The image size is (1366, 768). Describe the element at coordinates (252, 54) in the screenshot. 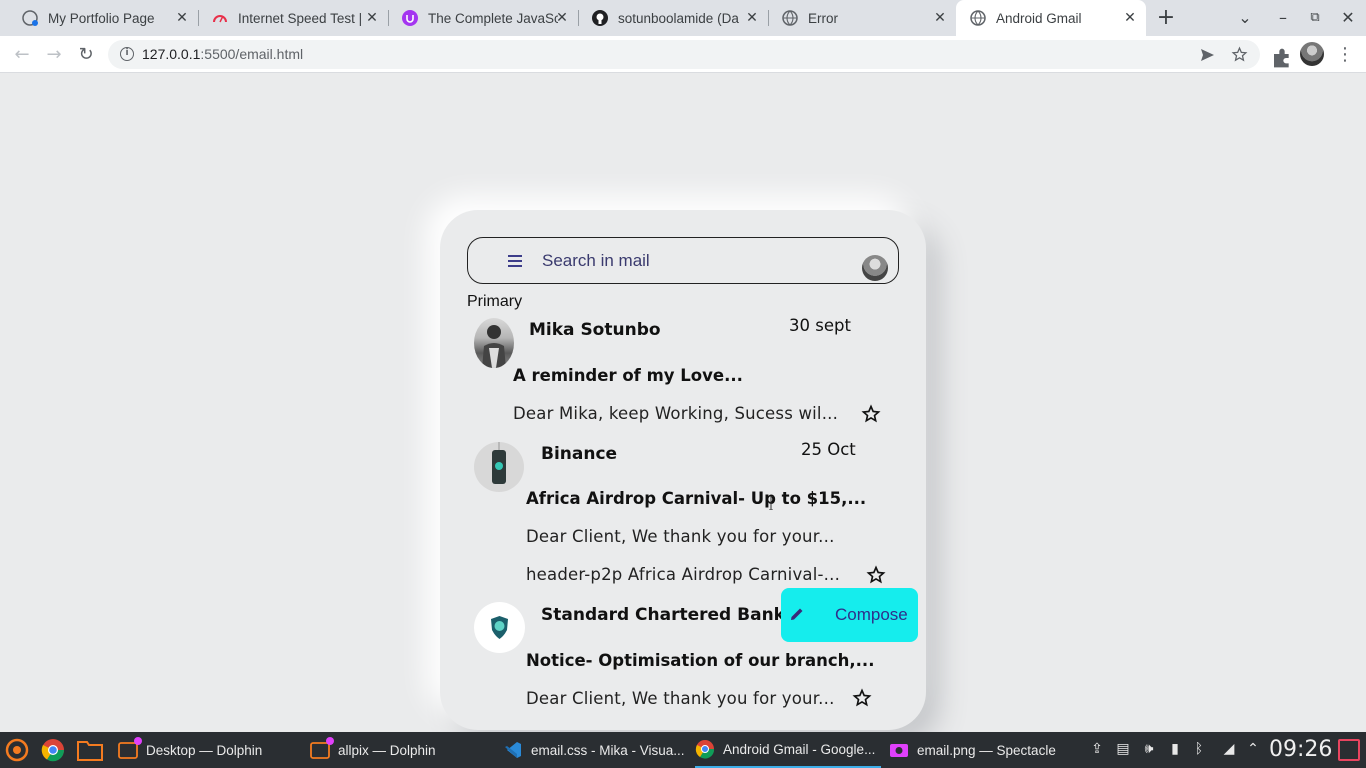

I see `url-path: :5500/email.html` at that location.